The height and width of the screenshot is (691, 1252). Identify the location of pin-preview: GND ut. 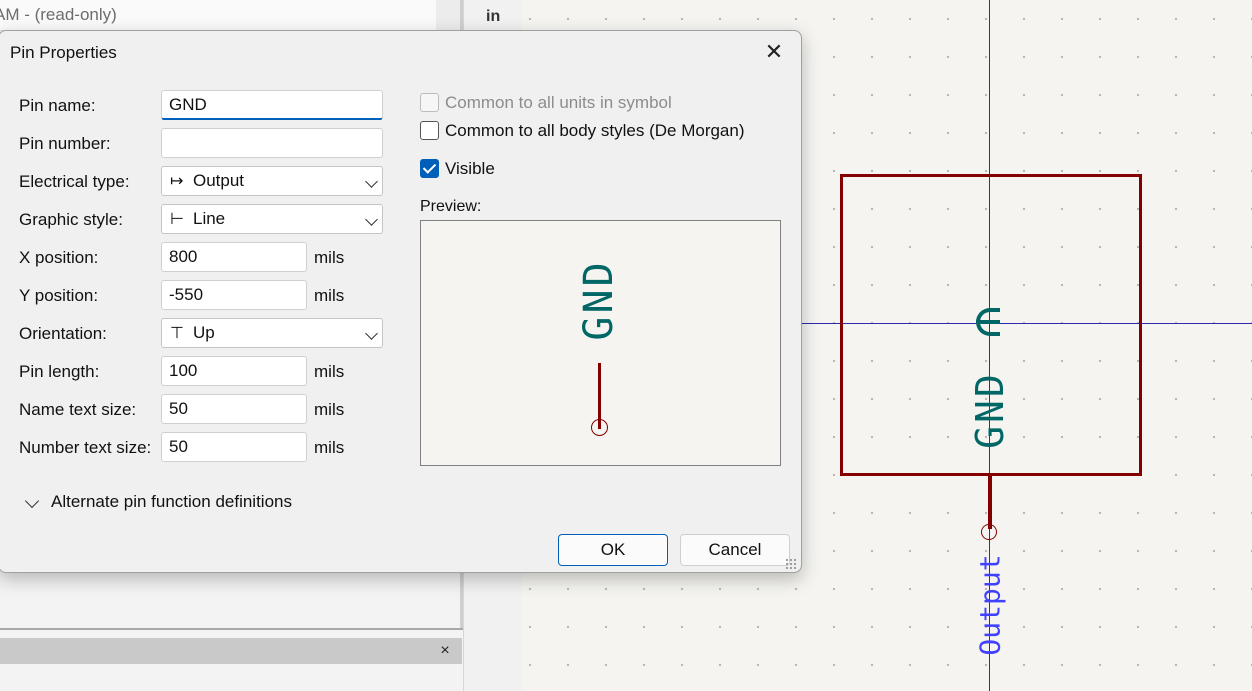
(600, 343).